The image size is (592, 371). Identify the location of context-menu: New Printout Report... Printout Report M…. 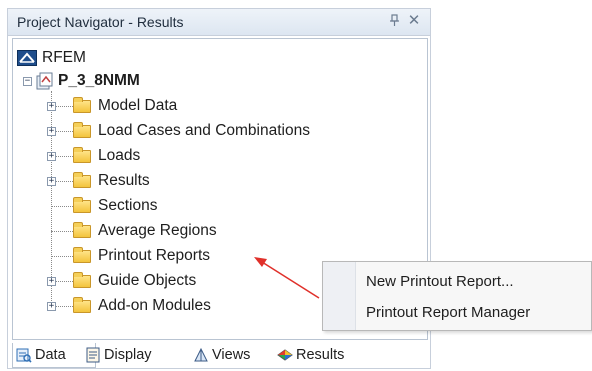
(457, 296).